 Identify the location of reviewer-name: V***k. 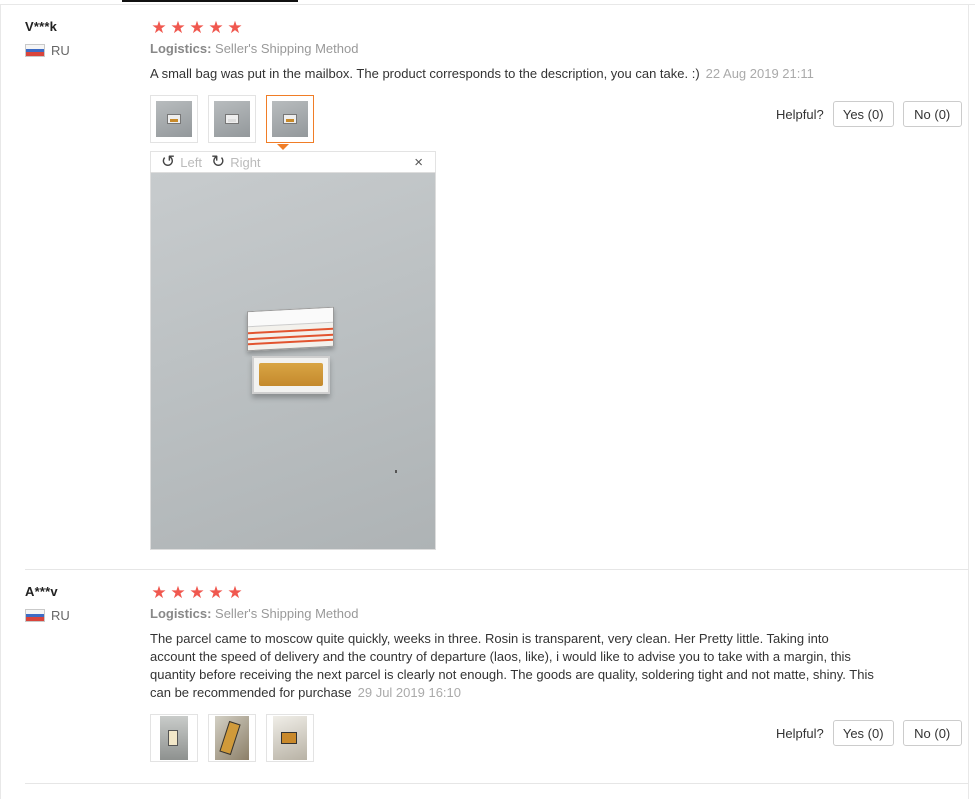
(41, 26).